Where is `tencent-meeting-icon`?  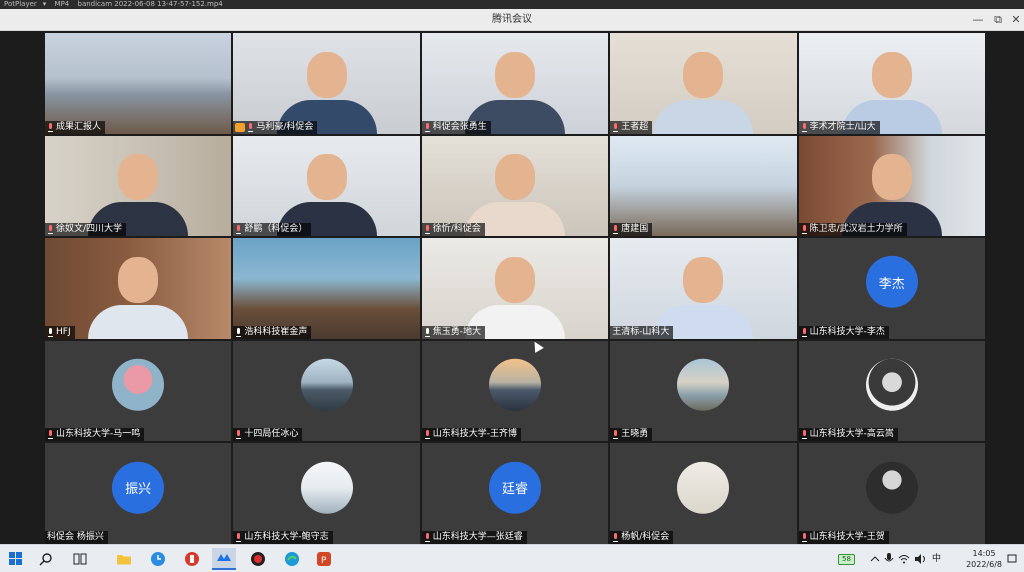
tencent-meeting-icon is located at coordinates (224, 559).